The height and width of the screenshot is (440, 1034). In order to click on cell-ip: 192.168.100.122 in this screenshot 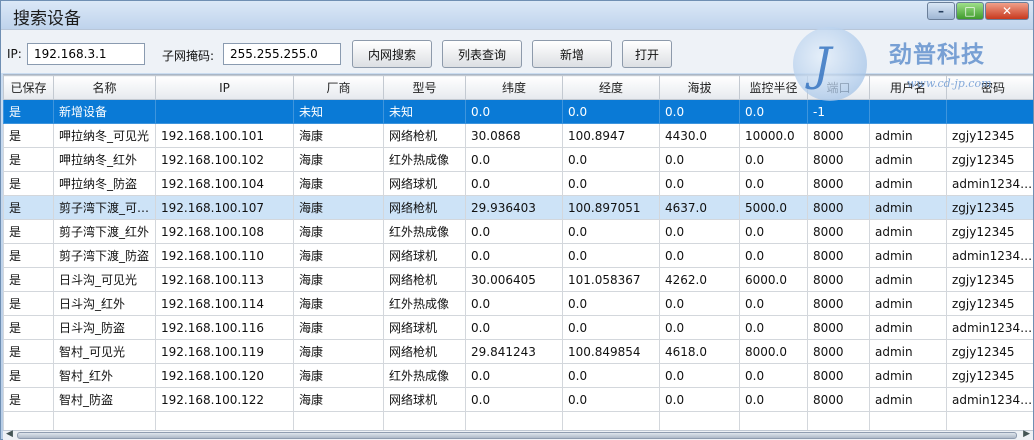, I will do `click(224, 399)`.